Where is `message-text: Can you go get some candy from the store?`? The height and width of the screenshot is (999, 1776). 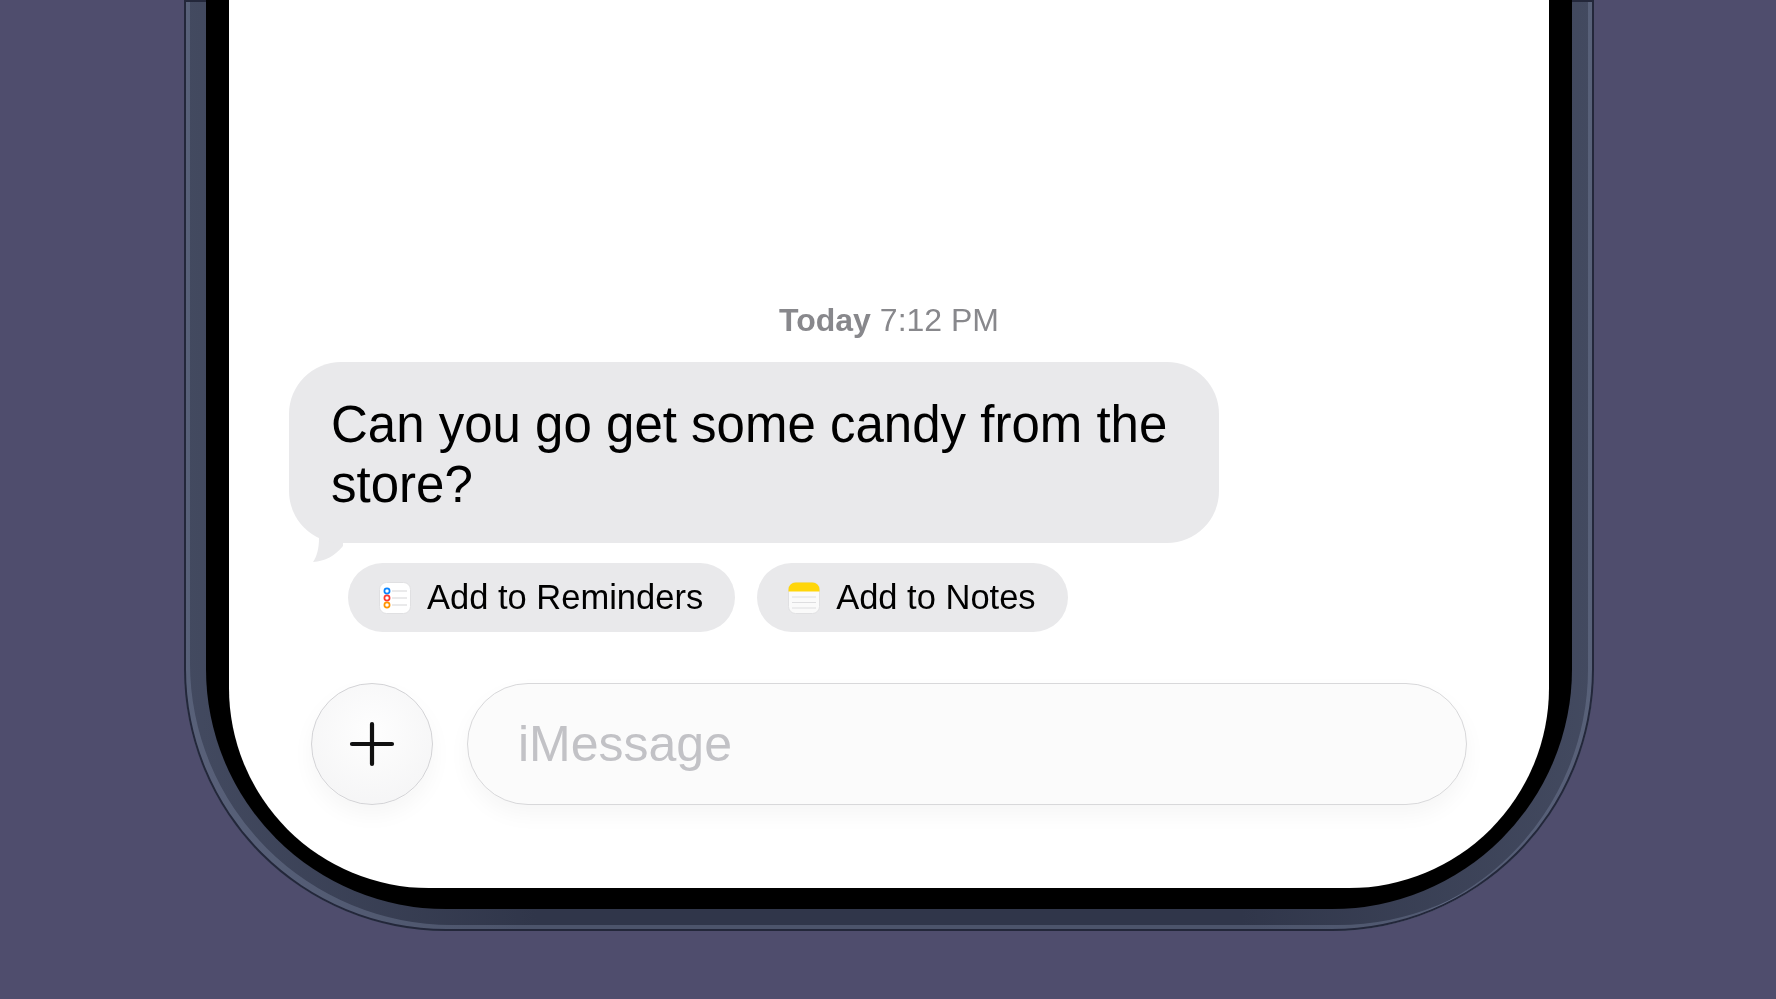
message-text: Can you go get some candy from the store? is located at coordinates (750, 455).